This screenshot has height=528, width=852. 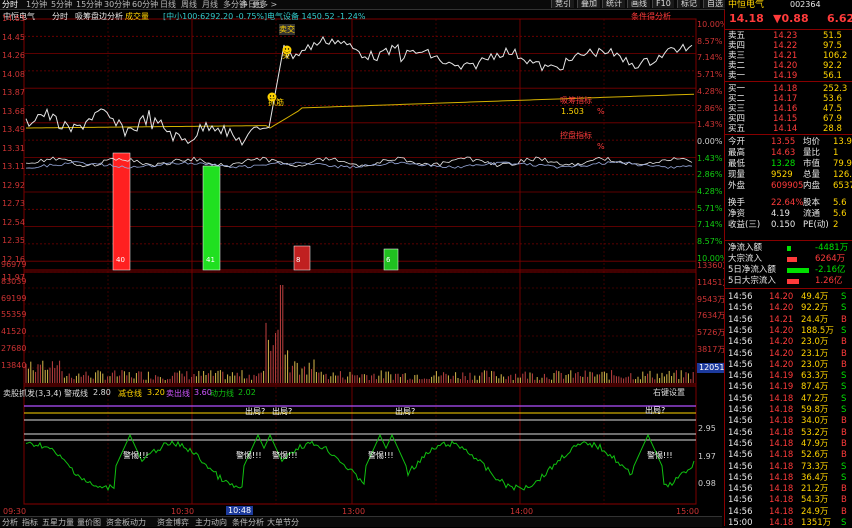 What do you see at coordinates (13, 18) in the screenshot?
I see `price-axis-label: 14.63` at bounding box center [13, 18].